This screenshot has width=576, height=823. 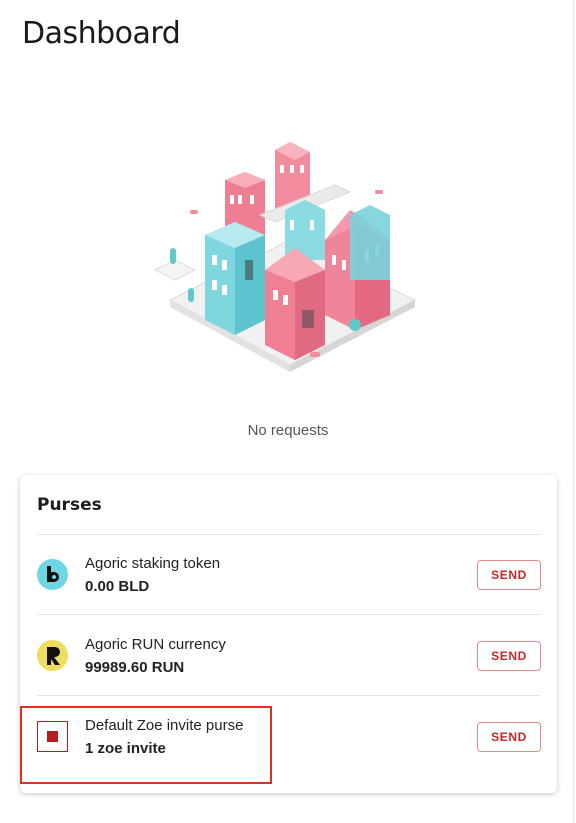 I want to click on purse-amount: 99989.60 RUN, so click(x=135, y=667).